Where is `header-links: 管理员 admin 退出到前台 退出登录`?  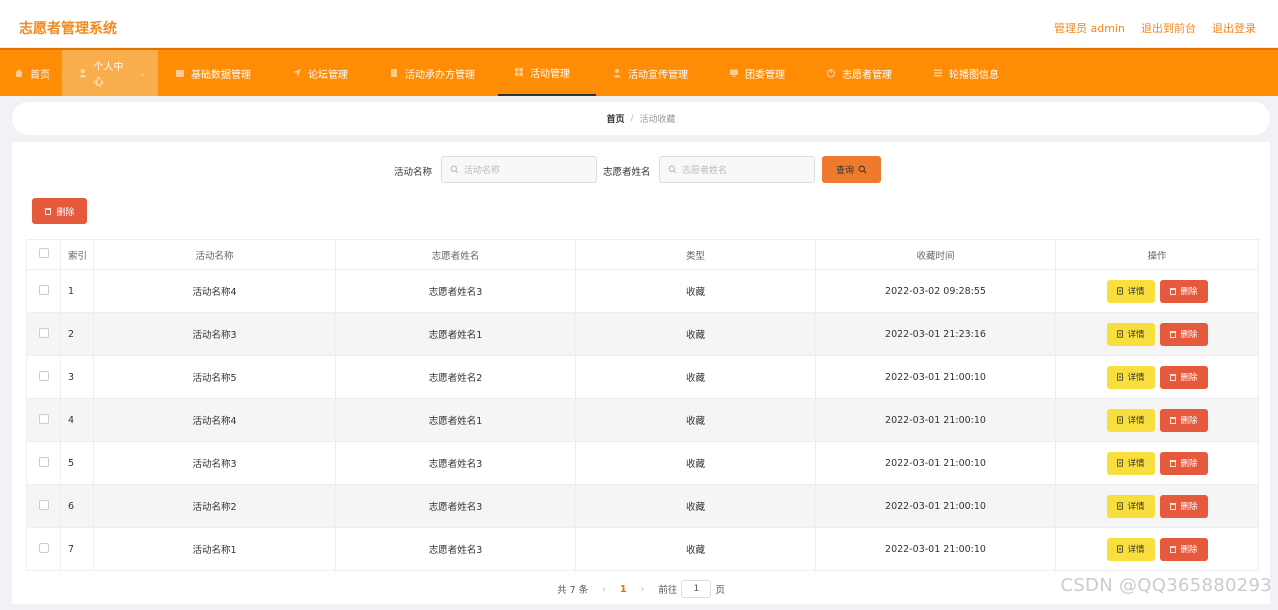
header-links: 管理员 admin 退出到前台 退出登录 is located at coordinates (1155, 28).